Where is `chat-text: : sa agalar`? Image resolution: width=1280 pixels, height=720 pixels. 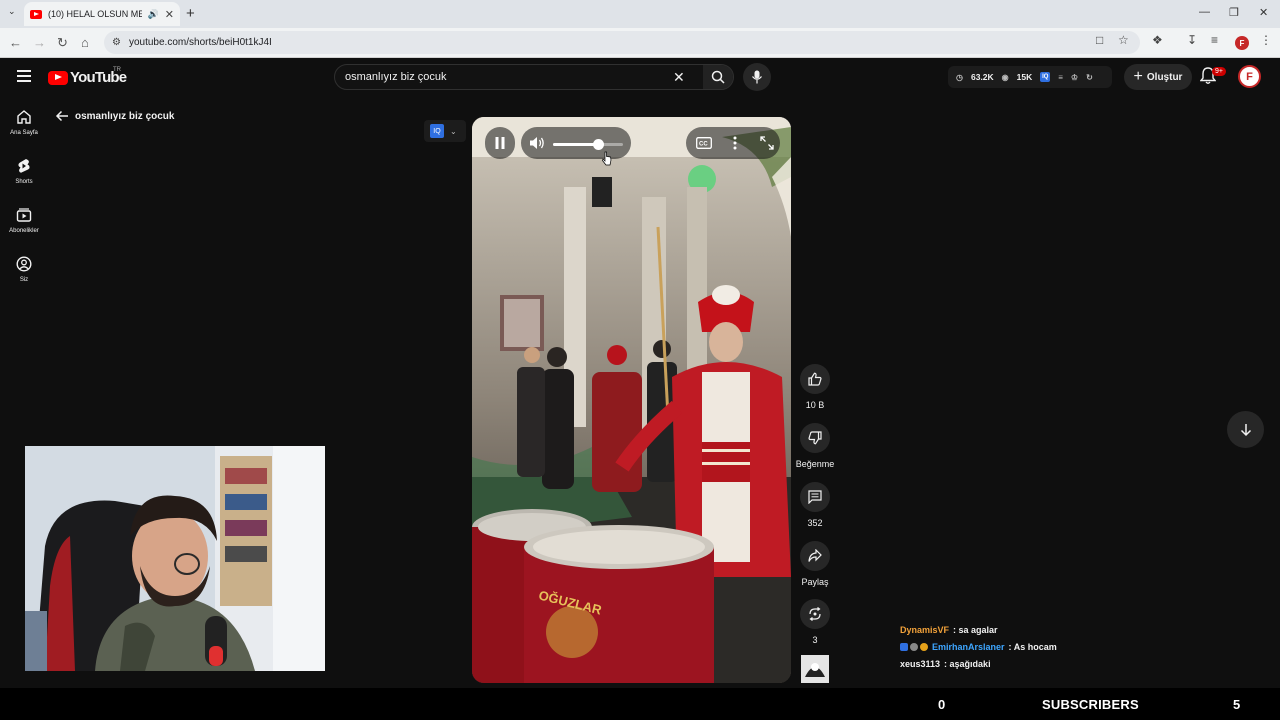 chat-text: : sa agalar is located at coordinates (975, 630).